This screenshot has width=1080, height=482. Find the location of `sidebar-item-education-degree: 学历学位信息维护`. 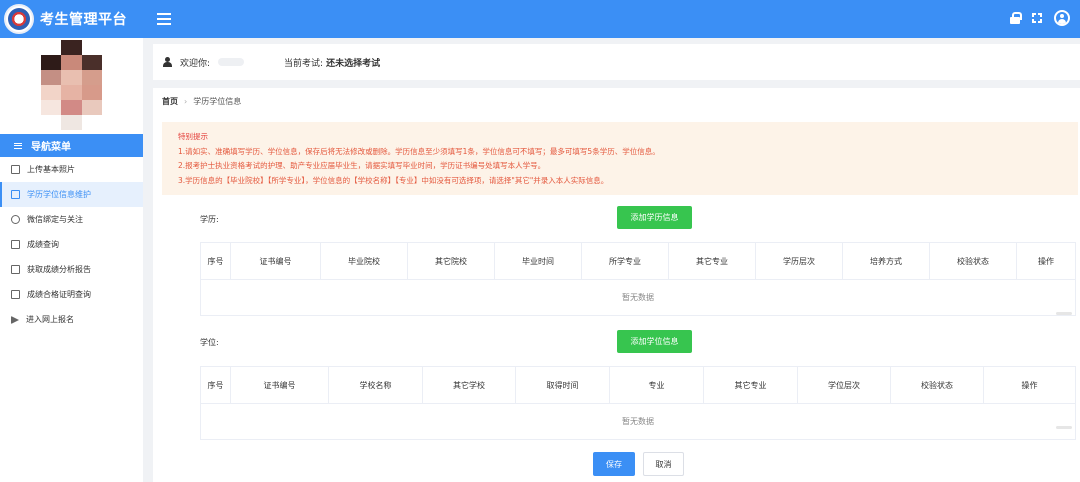

sidebar-item-education-degree: 学历学位信息维护 is located at coordinates (71, 194).